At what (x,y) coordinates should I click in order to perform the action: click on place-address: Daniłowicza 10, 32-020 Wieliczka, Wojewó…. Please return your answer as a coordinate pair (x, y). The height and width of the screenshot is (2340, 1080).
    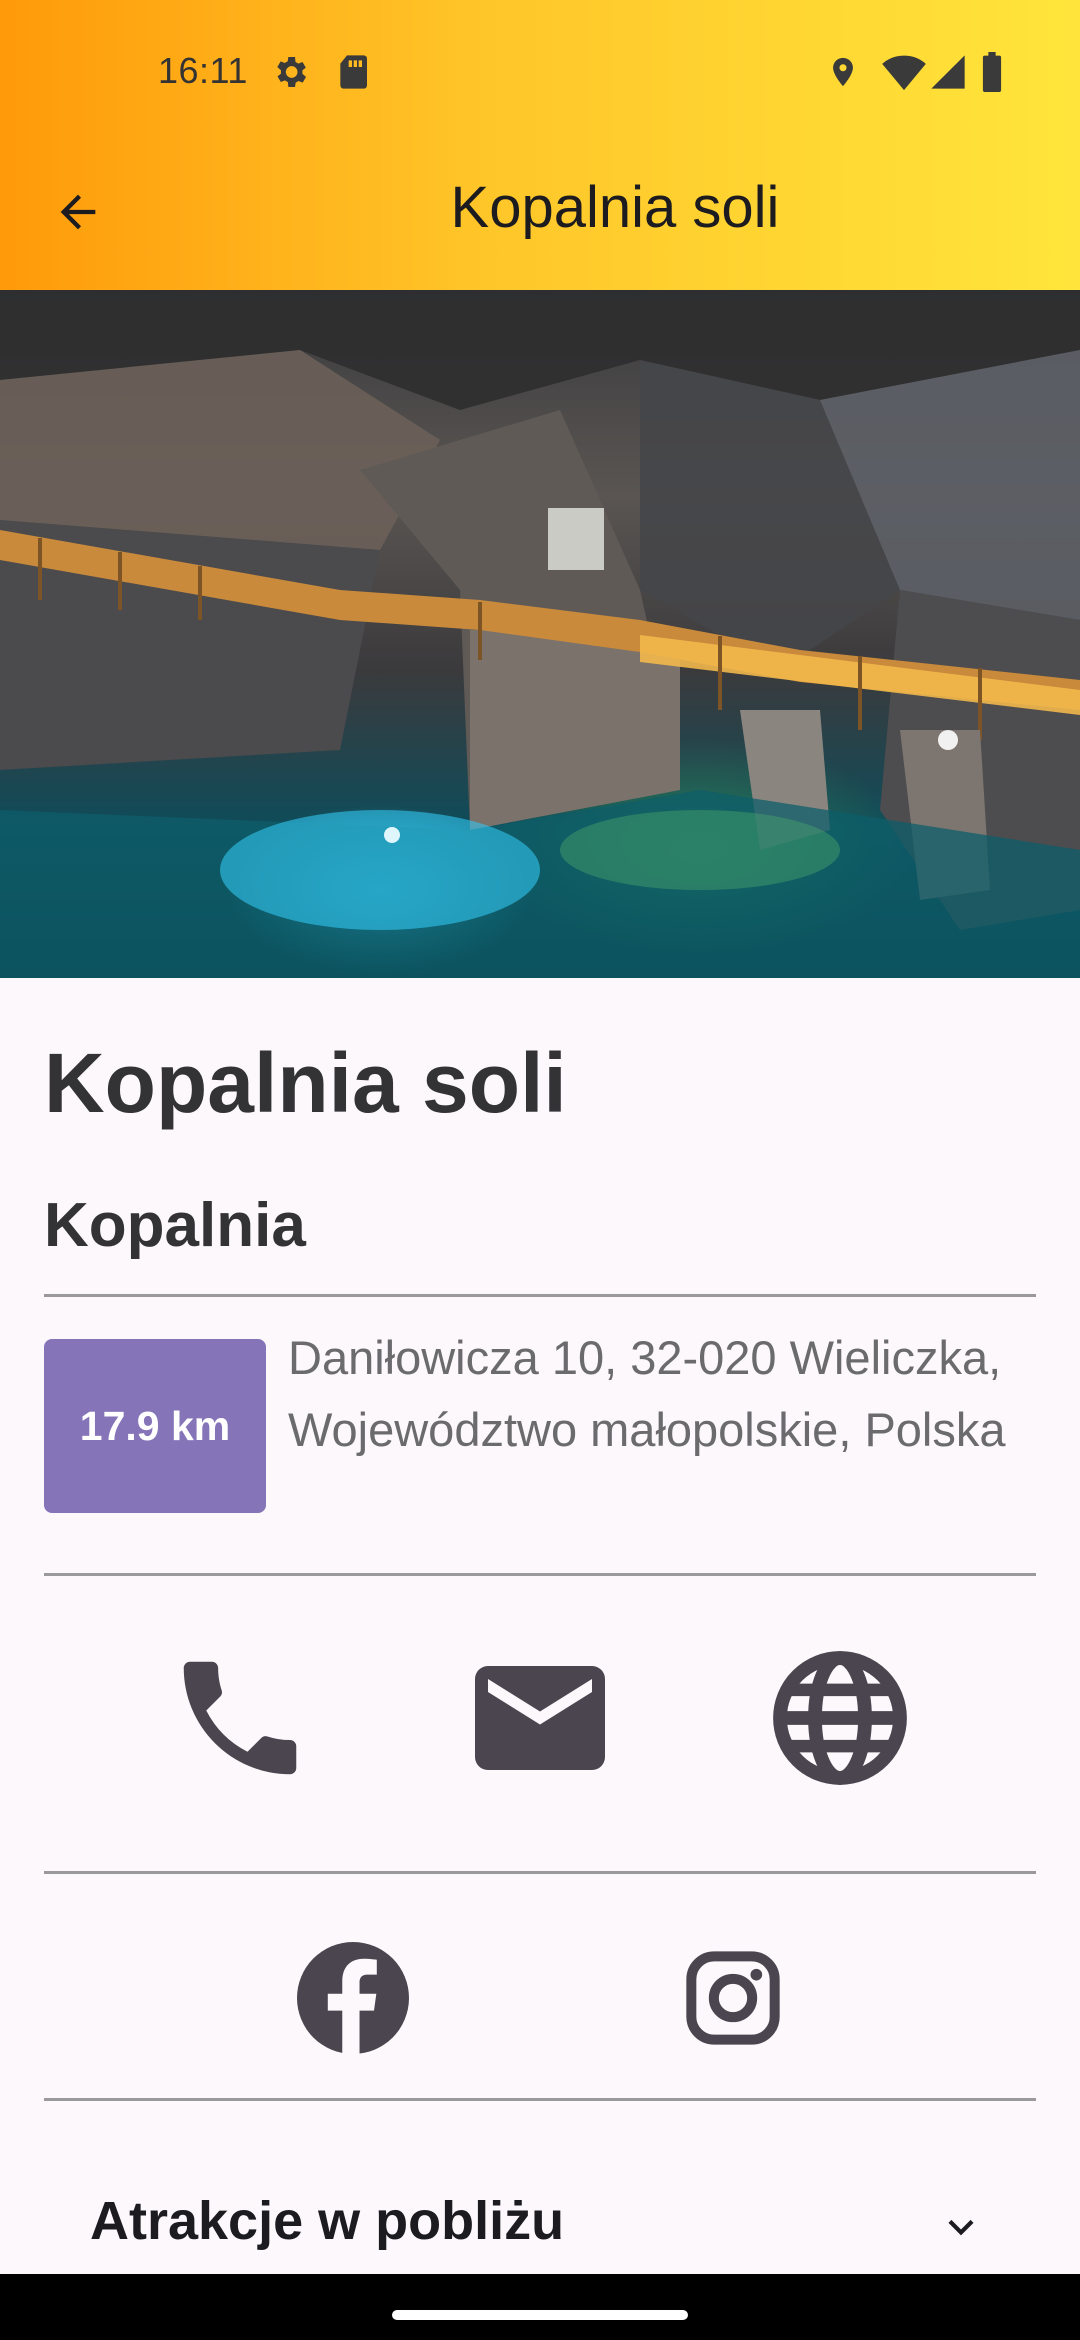
    Looking at the image, I should click on (658, 1394).